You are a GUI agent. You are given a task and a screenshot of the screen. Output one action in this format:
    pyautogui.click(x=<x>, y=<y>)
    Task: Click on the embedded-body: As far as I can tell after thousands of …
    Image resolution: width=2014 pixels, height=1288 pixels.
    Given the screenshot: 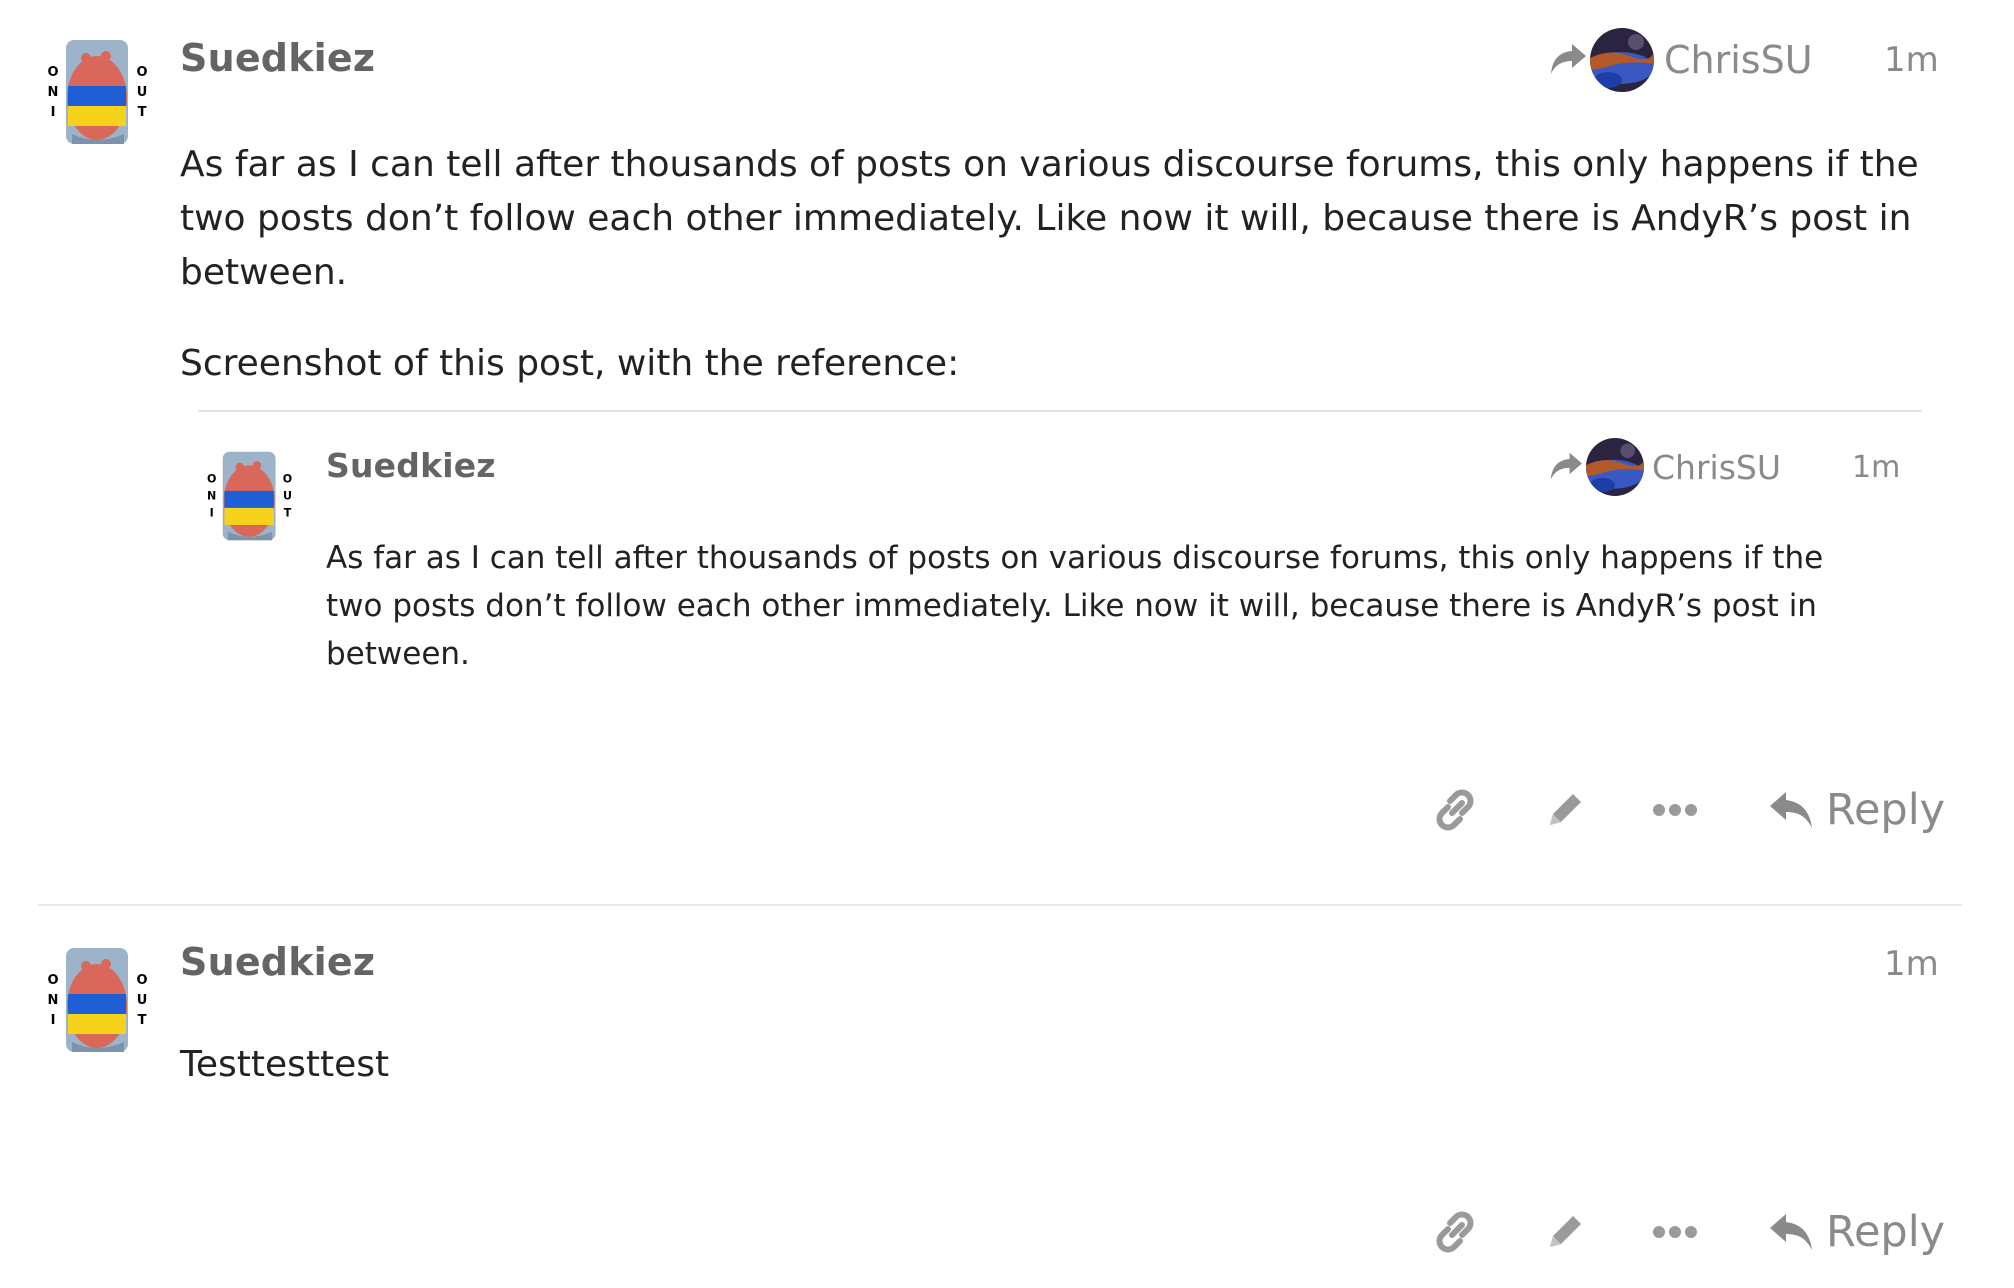 What is the action you would take?
    pyautogui.click(x=1075, y=606)
    